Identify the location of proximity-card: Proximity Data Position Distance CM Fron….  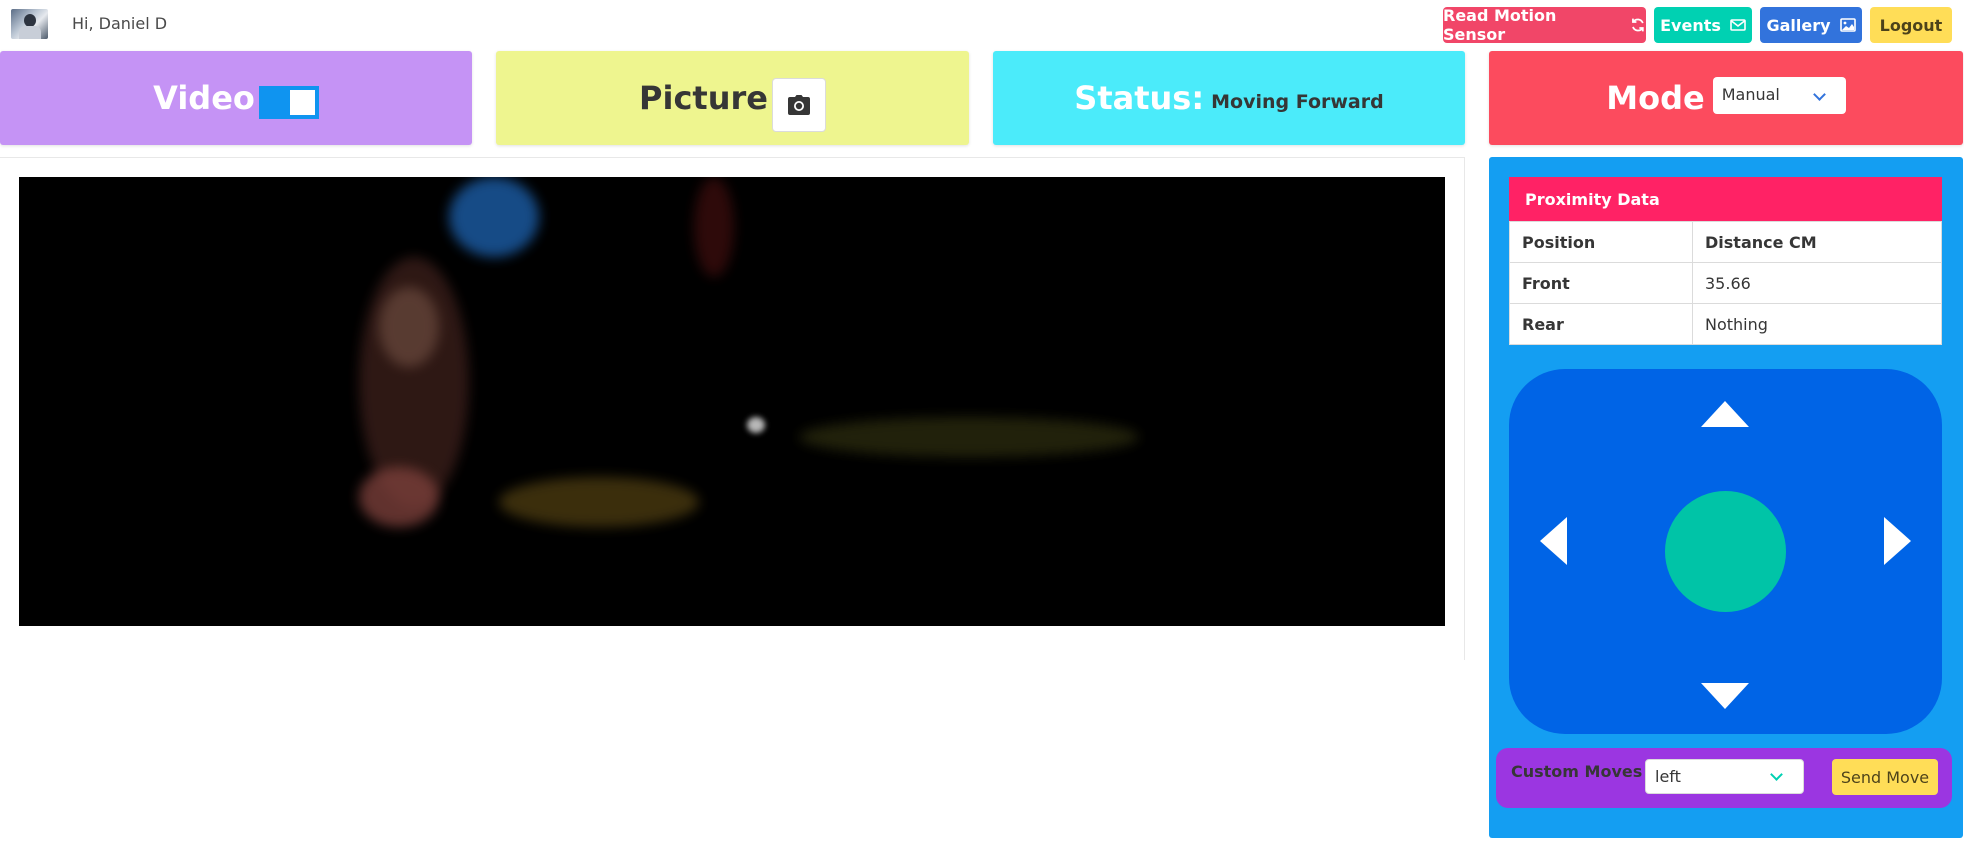
(1725, 261).